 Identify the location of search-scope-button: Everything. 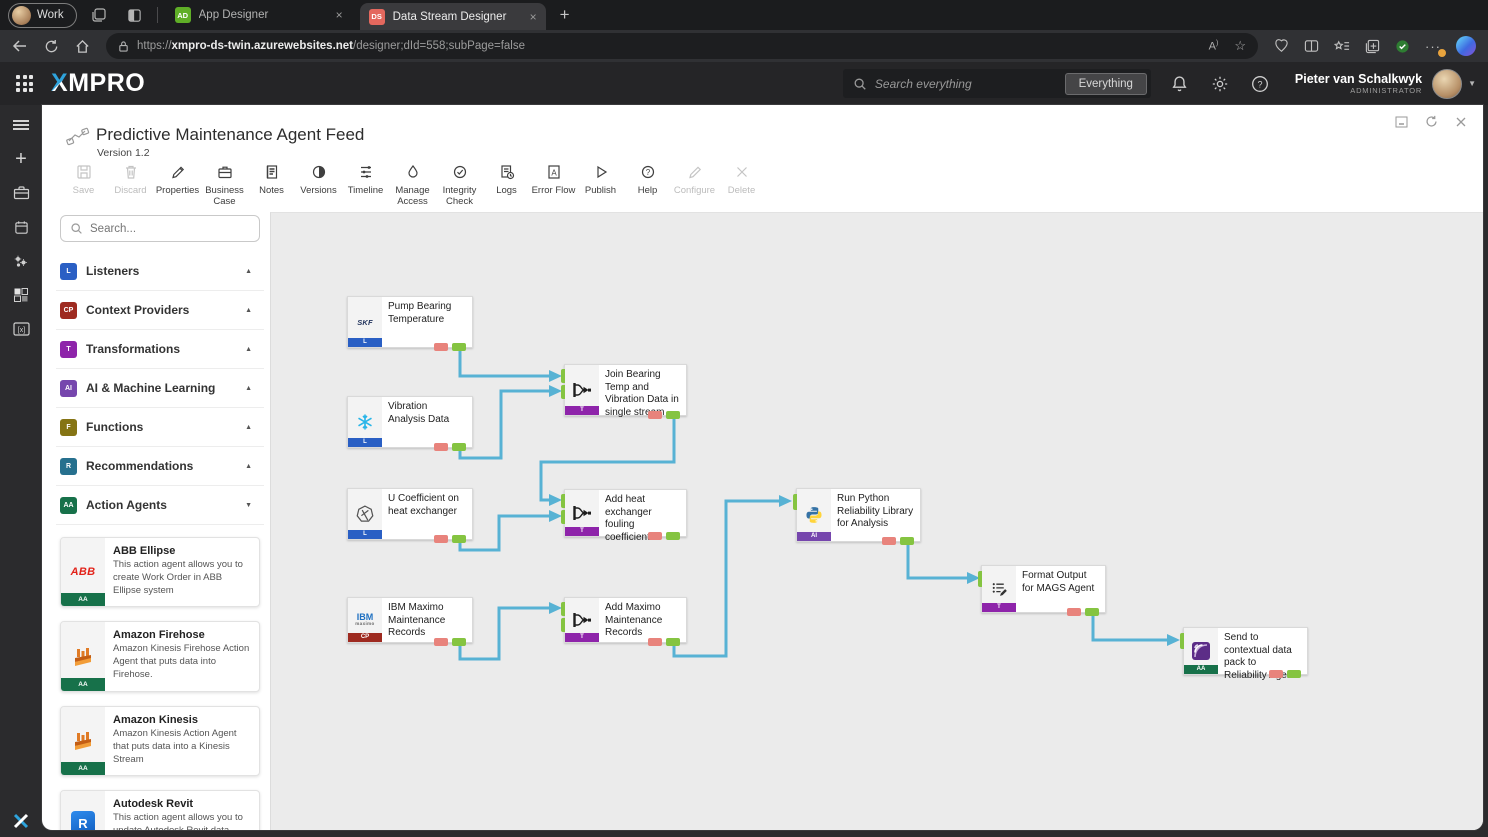
(1105, 83).